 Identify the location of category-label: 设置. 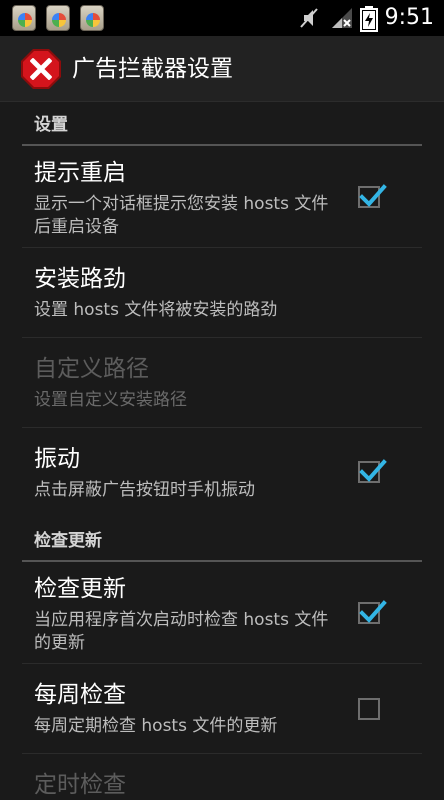
(51, 125).